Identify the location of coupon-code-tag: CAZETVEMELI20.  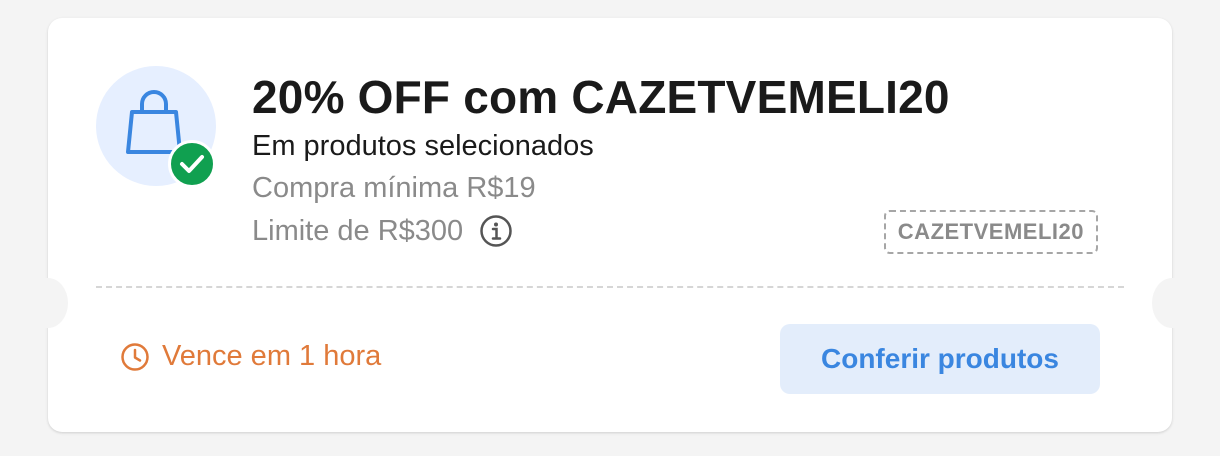
(990, 232).